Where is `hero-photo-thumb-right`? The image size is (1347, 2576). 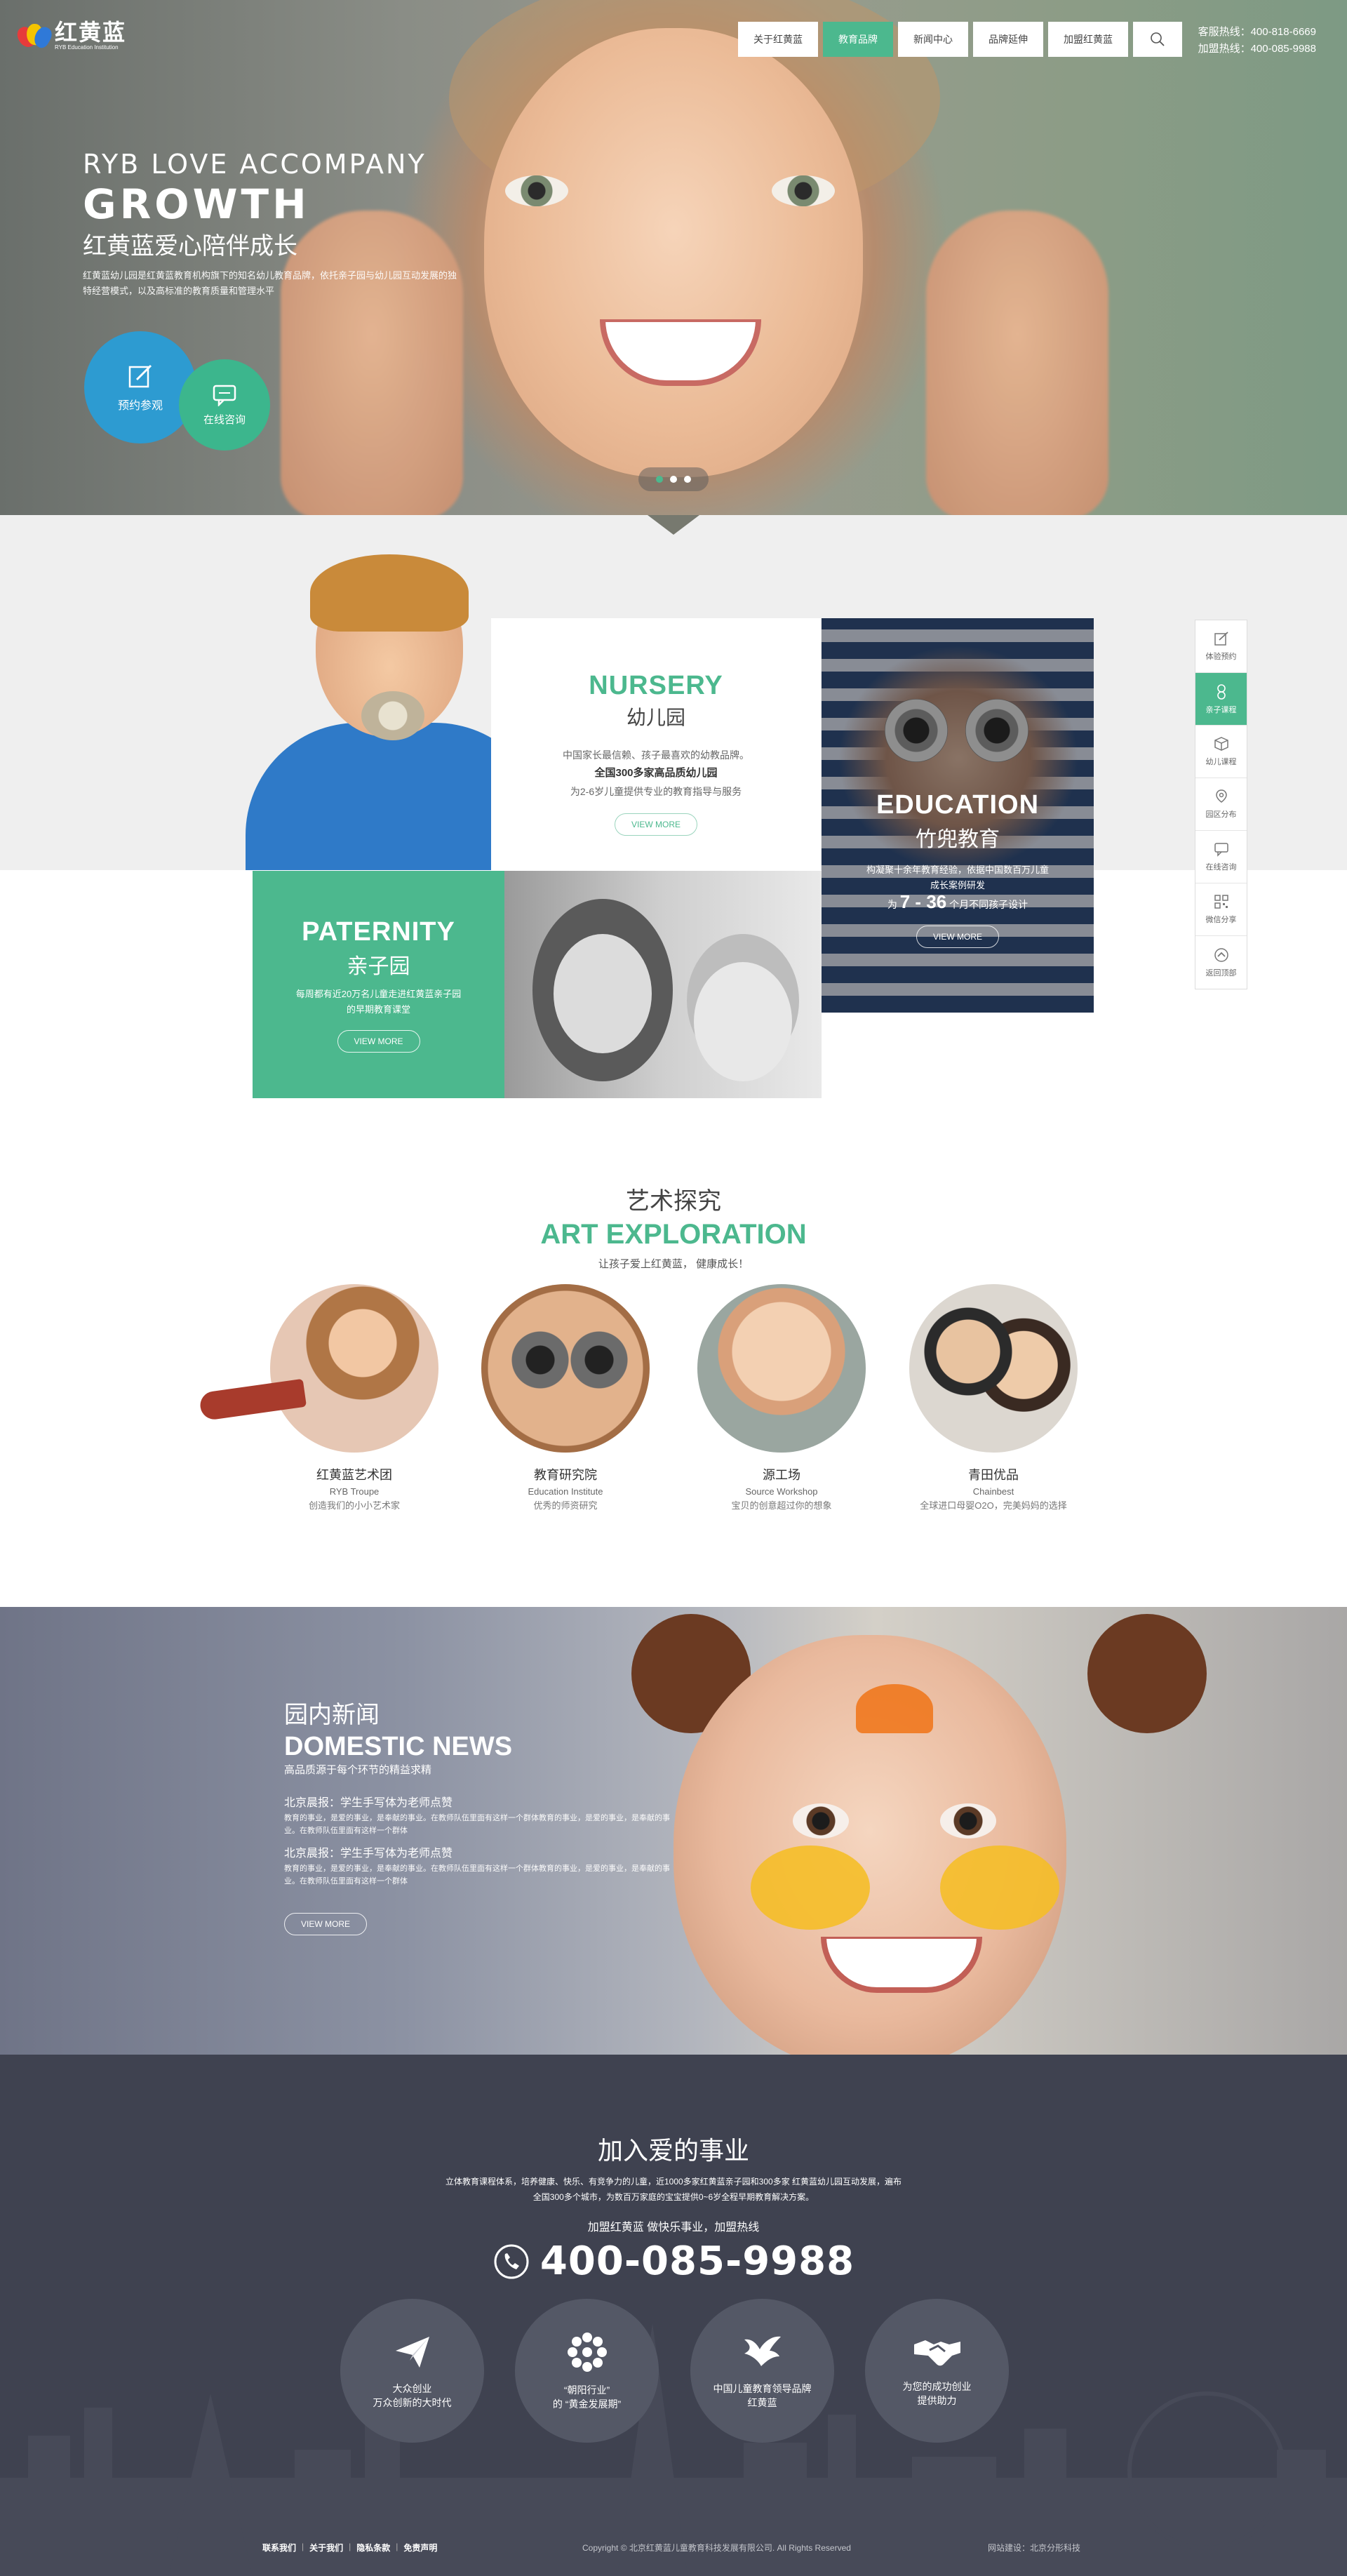
hero-photo-thumb-right is located at coordinates (1017, 363).